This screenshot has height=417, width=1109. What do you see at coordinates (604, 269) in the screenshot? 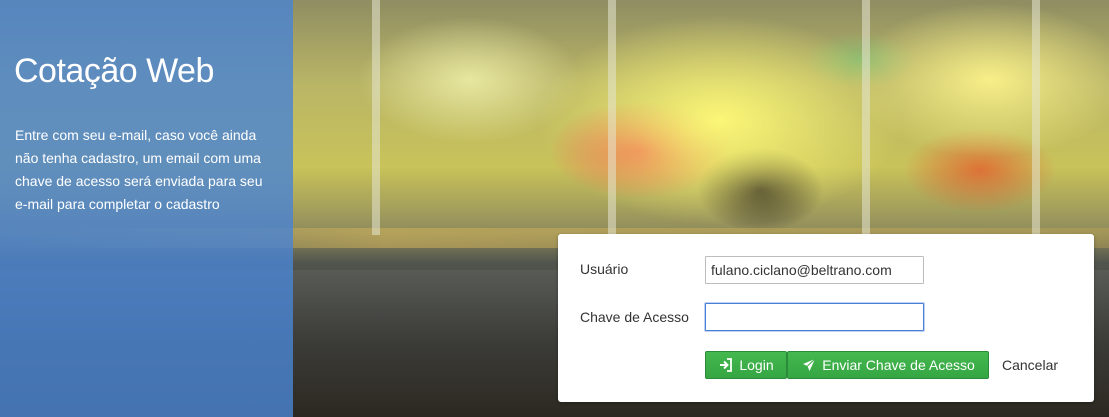
I see `user-label: Usuário` at bounding box center [604, 269].